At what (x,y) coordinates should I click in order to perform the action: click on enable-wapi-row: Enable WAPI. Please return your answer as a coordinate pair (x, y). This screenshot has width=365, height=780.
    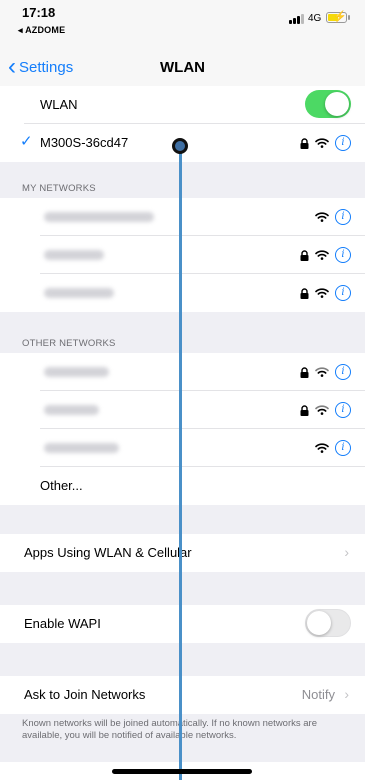
    Looking at the image, I should click on (182, 624).